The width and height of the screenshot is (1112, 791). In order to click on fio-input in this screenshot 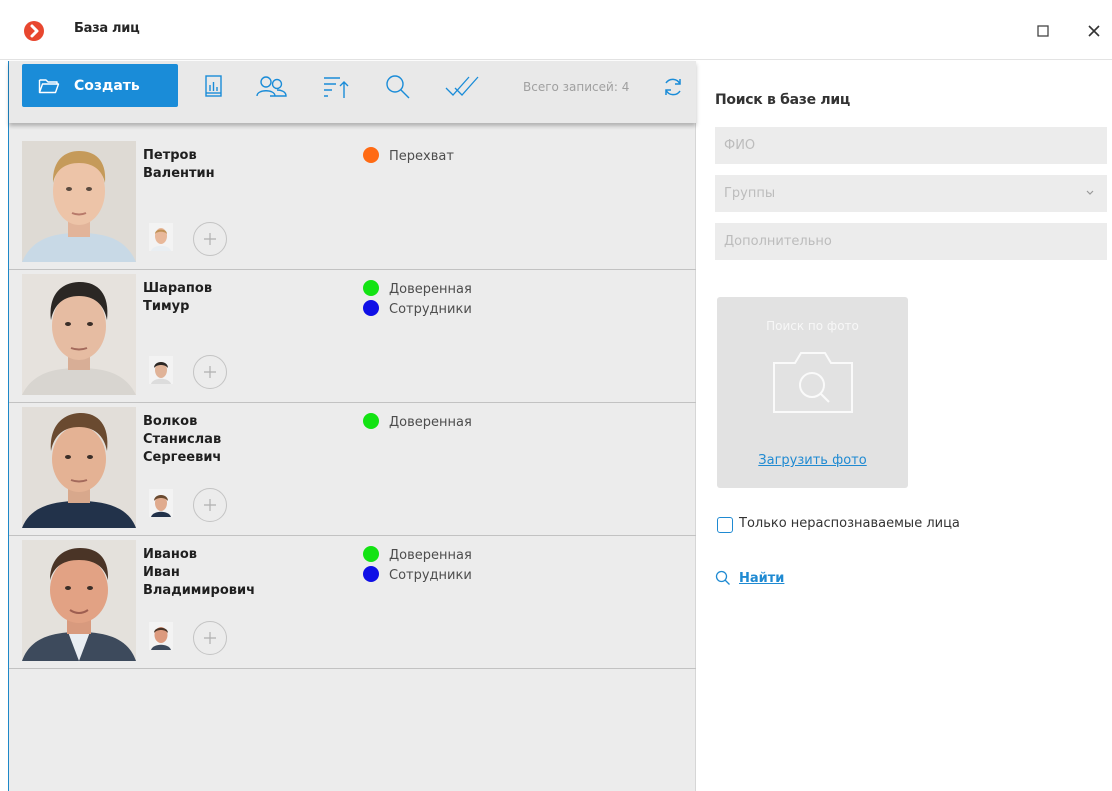, I will do `click(911, 145)`.